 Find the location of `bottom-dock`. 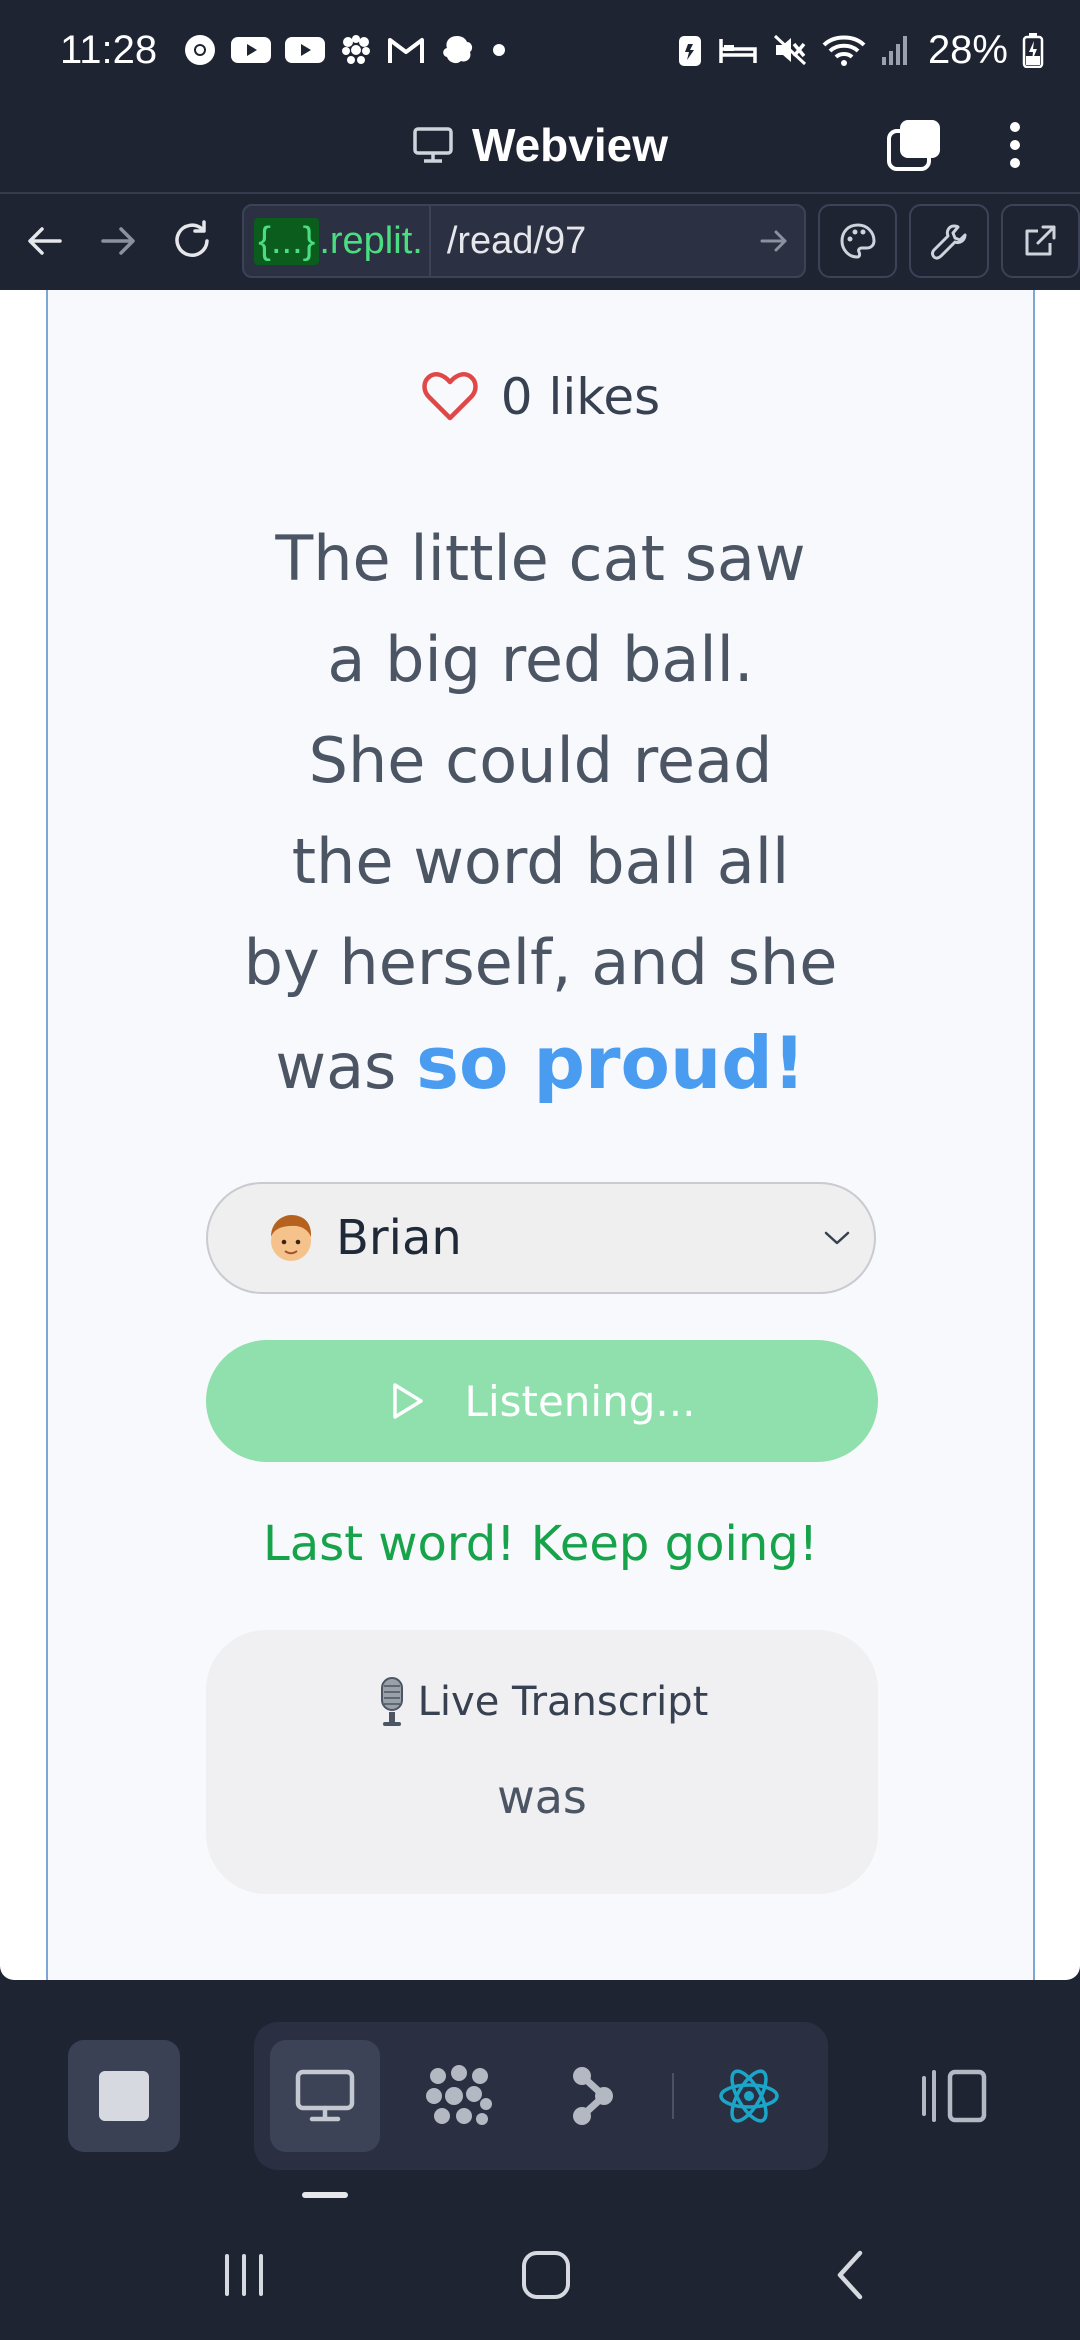

bottom-dock is located at coordinates (540, 2095).